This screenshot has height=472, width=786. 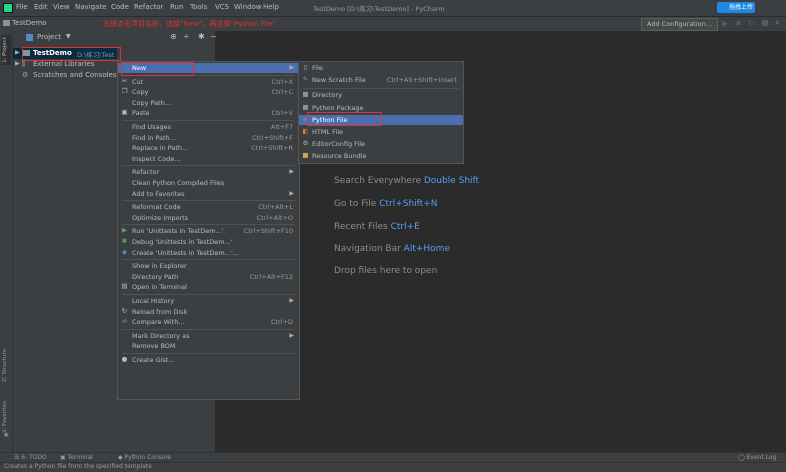 I want to click on menu-item-compare-with: ⇄ Compare With... Ctrl+D, so click(x=208, y=322).